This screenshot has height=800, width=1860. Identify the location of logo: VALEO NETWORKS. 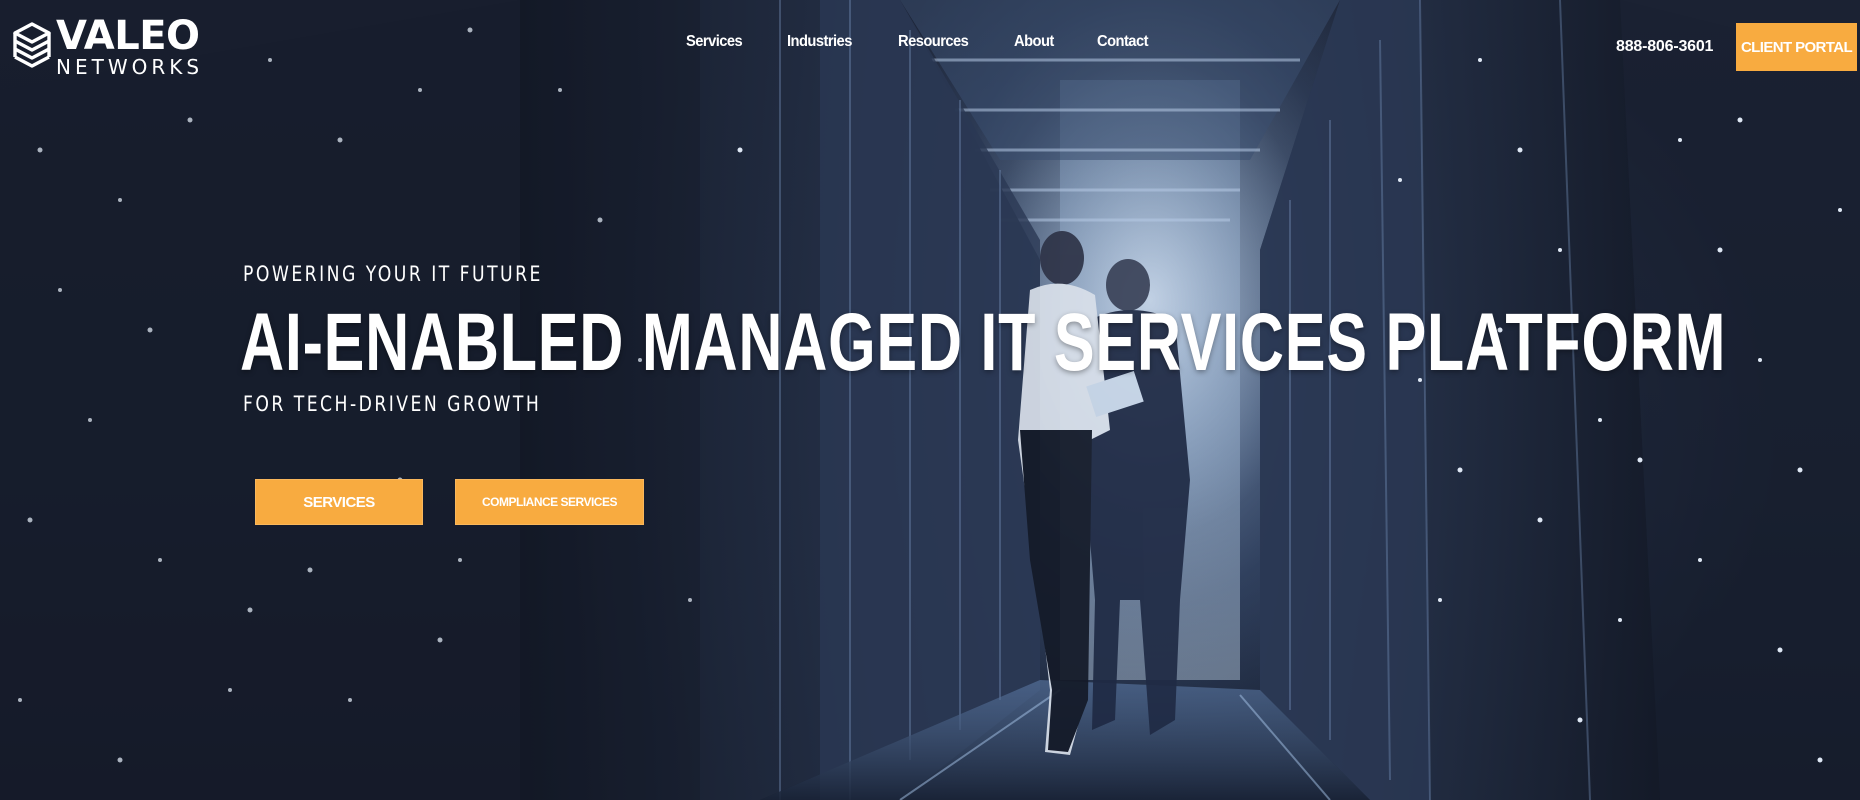
(106, 47).